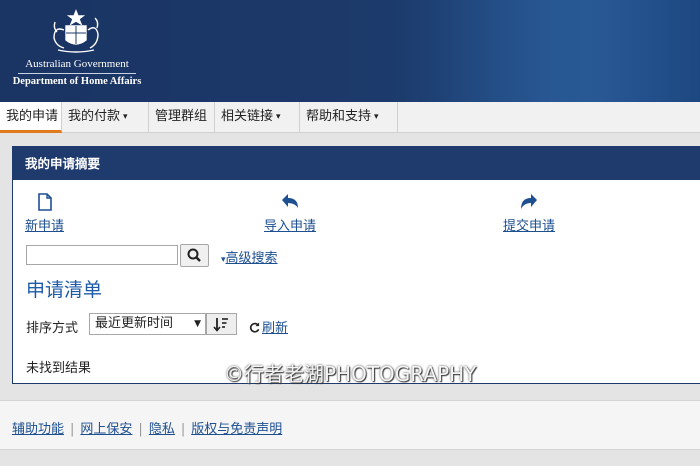 This screenshot has height=466, width=700. What do you see at coordinates (106, 429) in the screenshot?
I see `footer-link-online-security: 网上保安` at bounding box center [106, 429].